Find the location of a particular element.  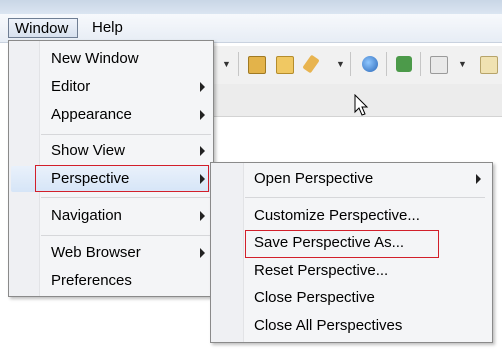

menu-item-label: Open Perspective is located at coordinates (314, 178).